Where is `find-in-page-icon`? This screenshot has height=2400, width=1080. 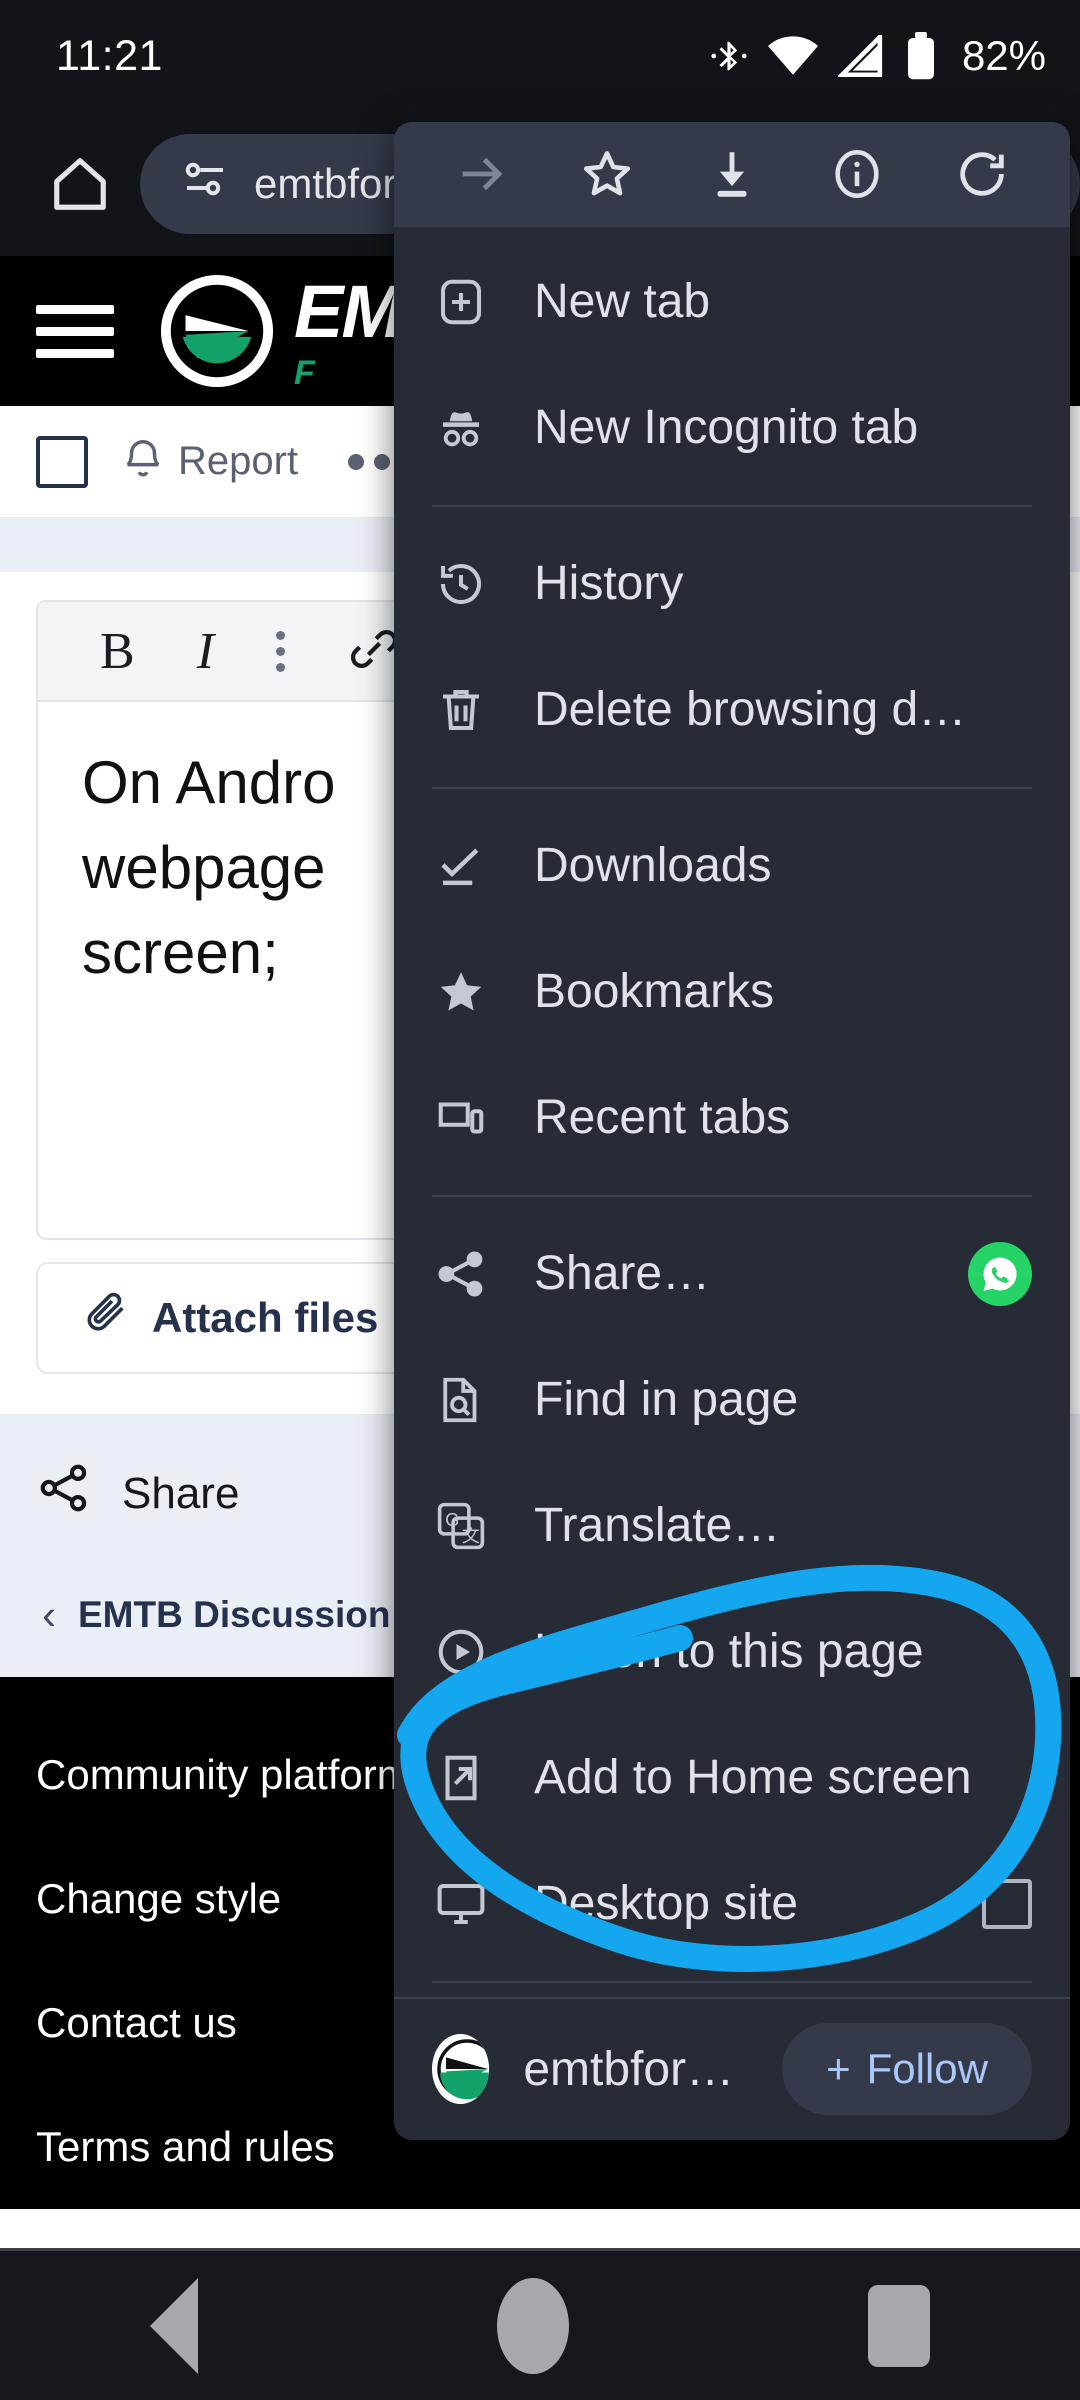 find-in-page-icon is located at coordinates (461, 1400).